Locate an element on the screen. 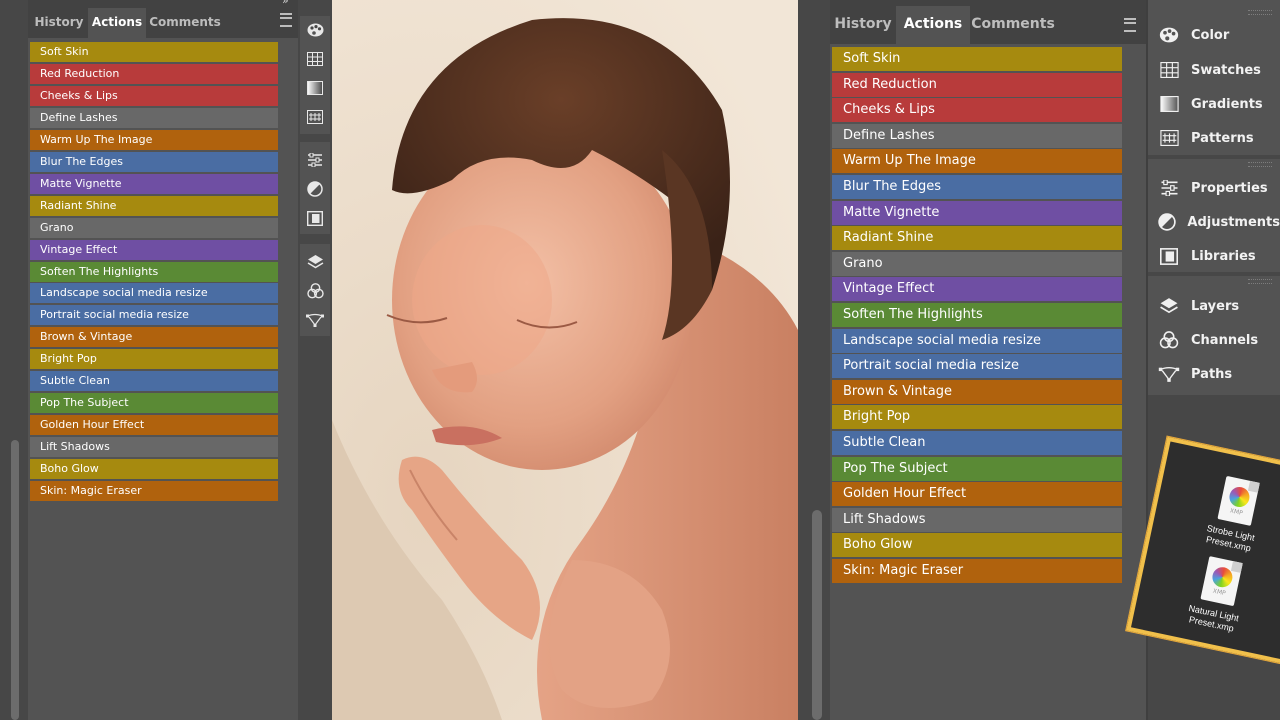  adjustments-icon is located at coordinates (315, 189).